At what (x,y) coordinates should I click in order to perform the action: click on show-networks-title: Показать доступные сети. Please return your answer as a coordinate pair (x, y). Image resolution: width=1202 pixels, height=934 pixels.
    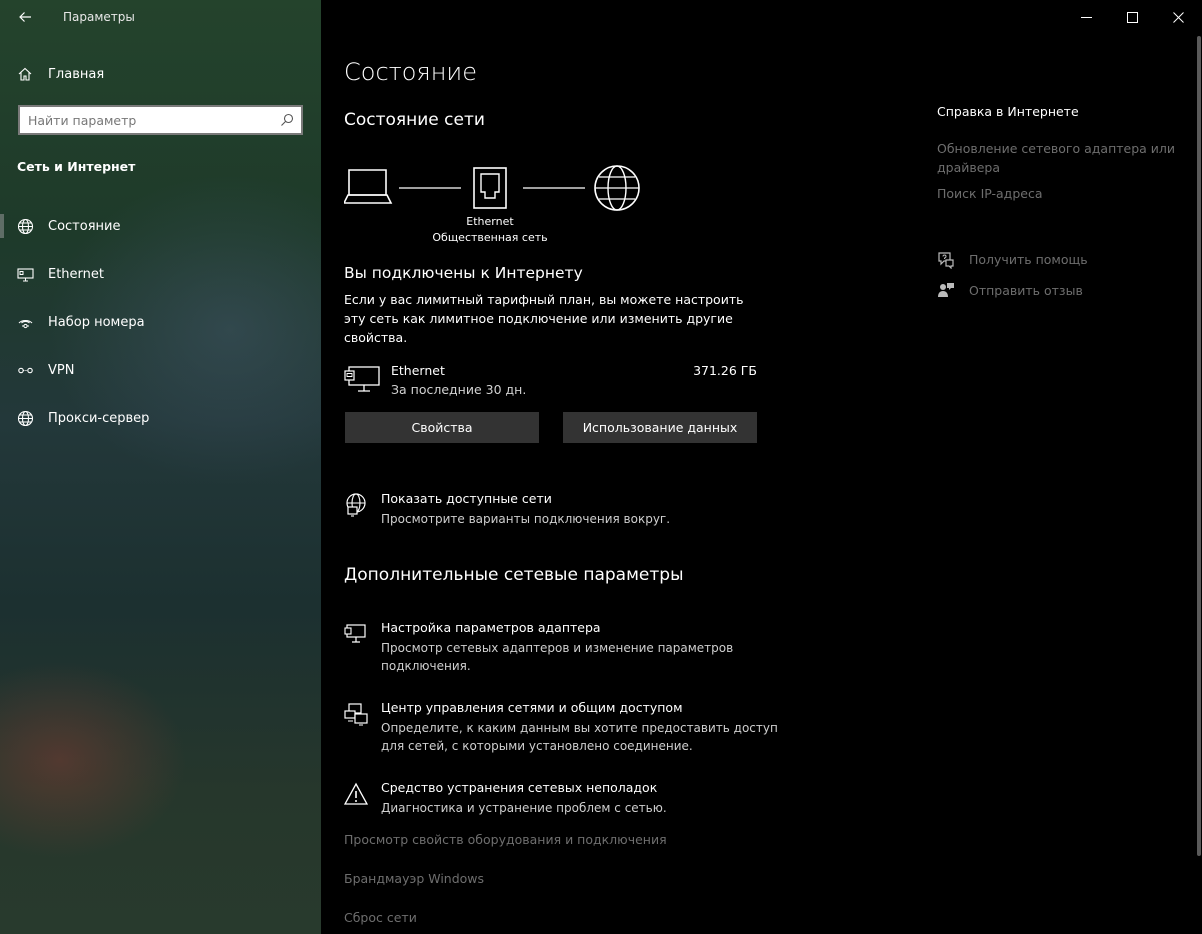
    Looking at the image, I should click on (466, 498).